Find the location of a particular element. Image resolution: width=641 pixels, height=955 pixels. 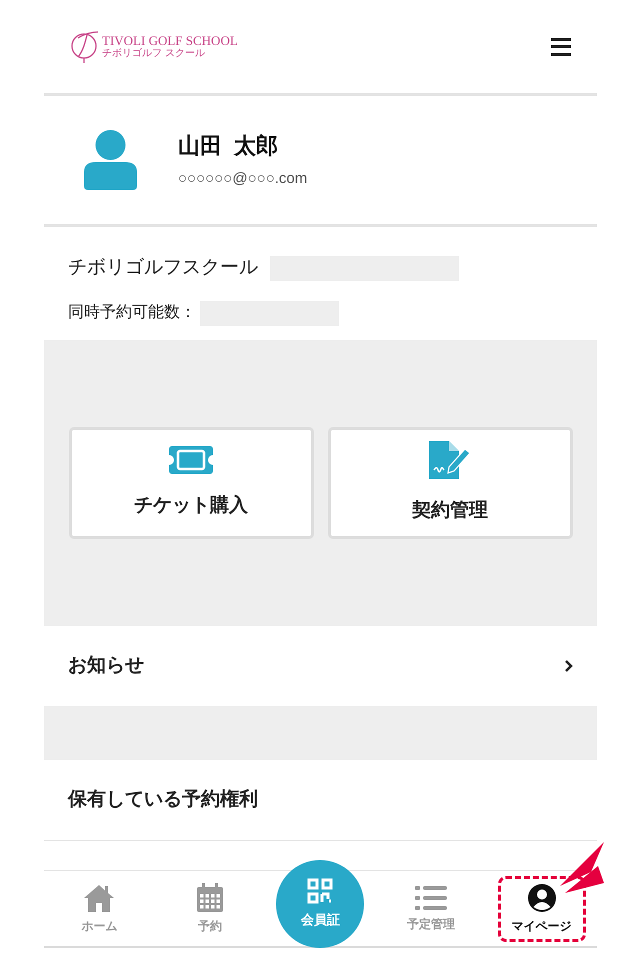

logo-subtitle: チボリゴルフ スクール is located at coordinates (154, 54).